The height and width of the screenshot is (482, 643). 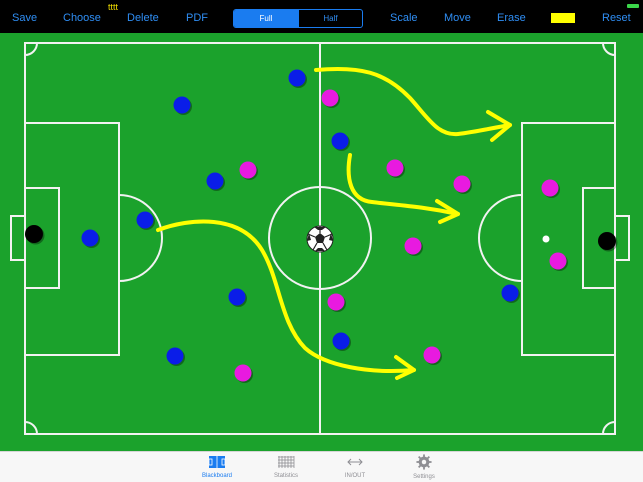 What do you see at coordinates (546, 239) in the screenshot?
I see `penalty-spot-right` at bounding box center [546, 239].